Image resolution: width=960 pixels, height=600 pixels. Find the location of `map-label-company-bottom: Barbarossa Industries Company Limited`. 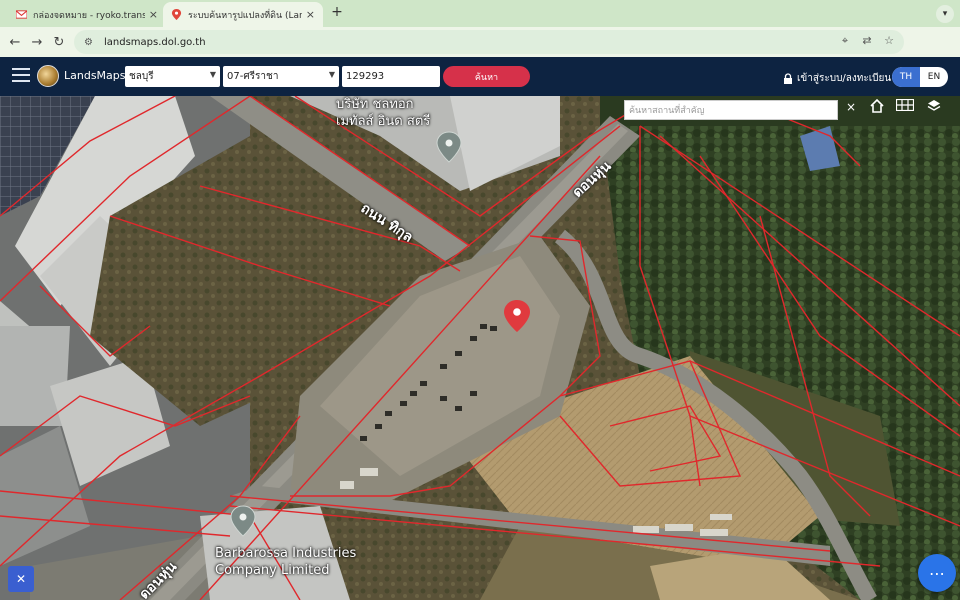

map-label-company-bottom: Barbarossa Industries Company Limited is located at coordinates (285, 562).